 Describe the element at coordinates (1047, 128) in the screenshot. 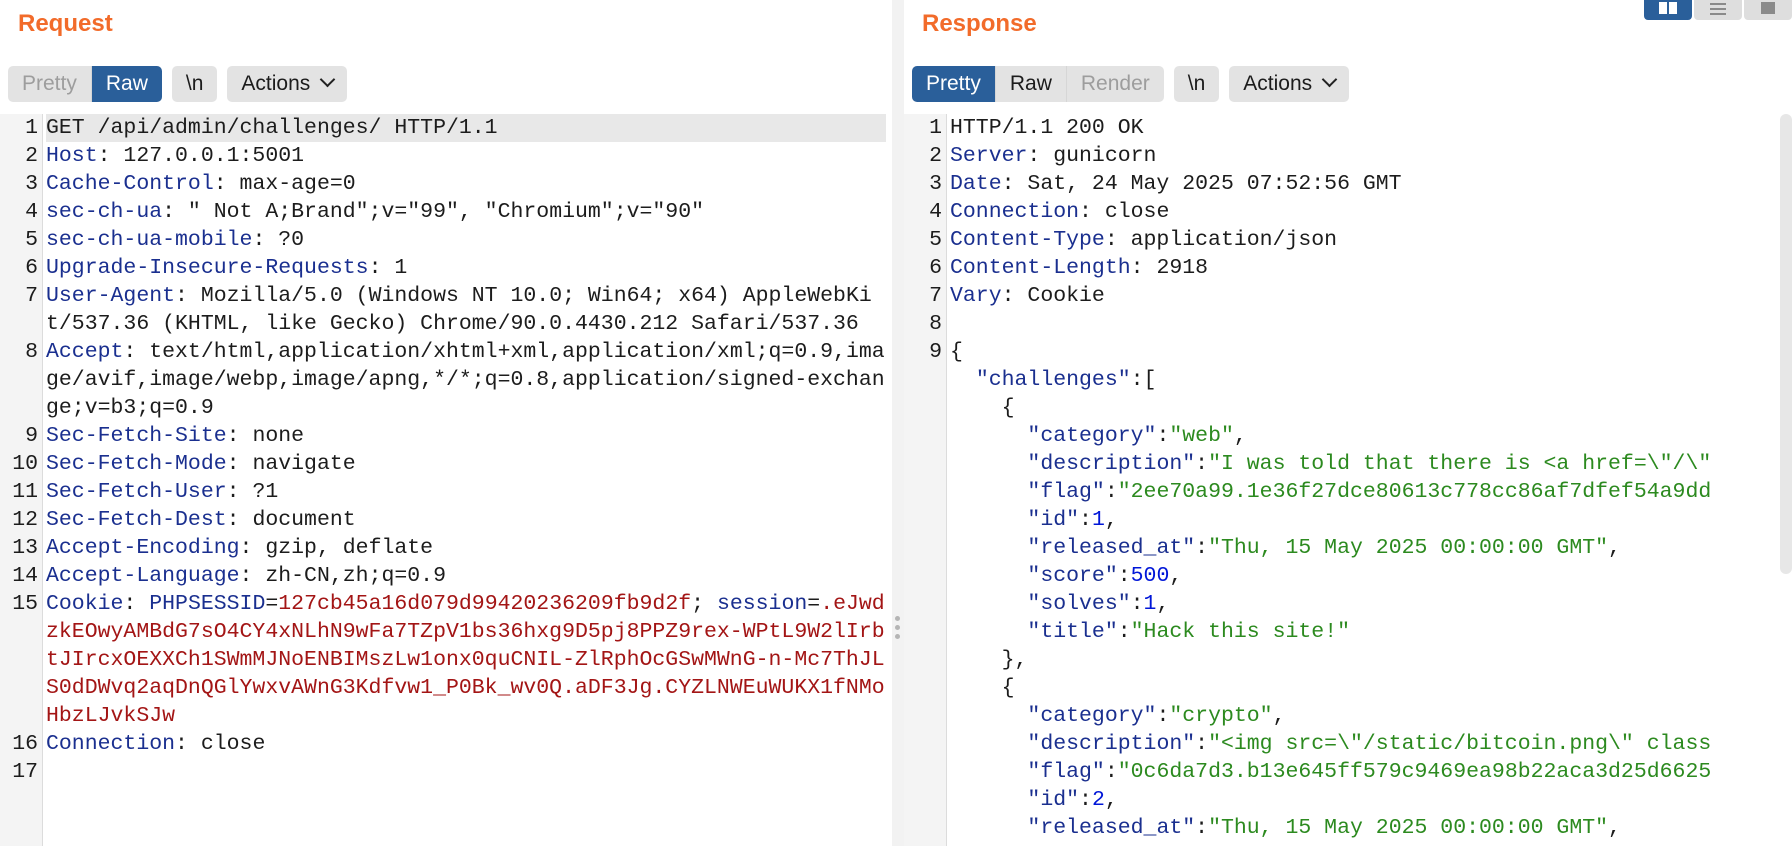

I see `code-token: HTTP/1.1 200 OK` at that location.